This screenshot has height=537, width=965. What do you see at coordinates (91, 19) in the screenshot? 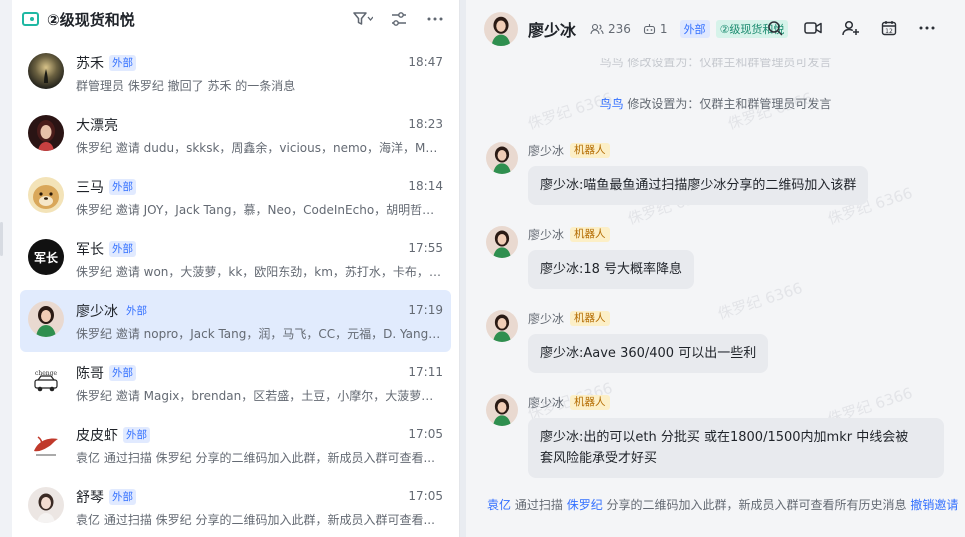
I see `group-filter-title: ②级现货和悦` at bounding box center [91, 19].